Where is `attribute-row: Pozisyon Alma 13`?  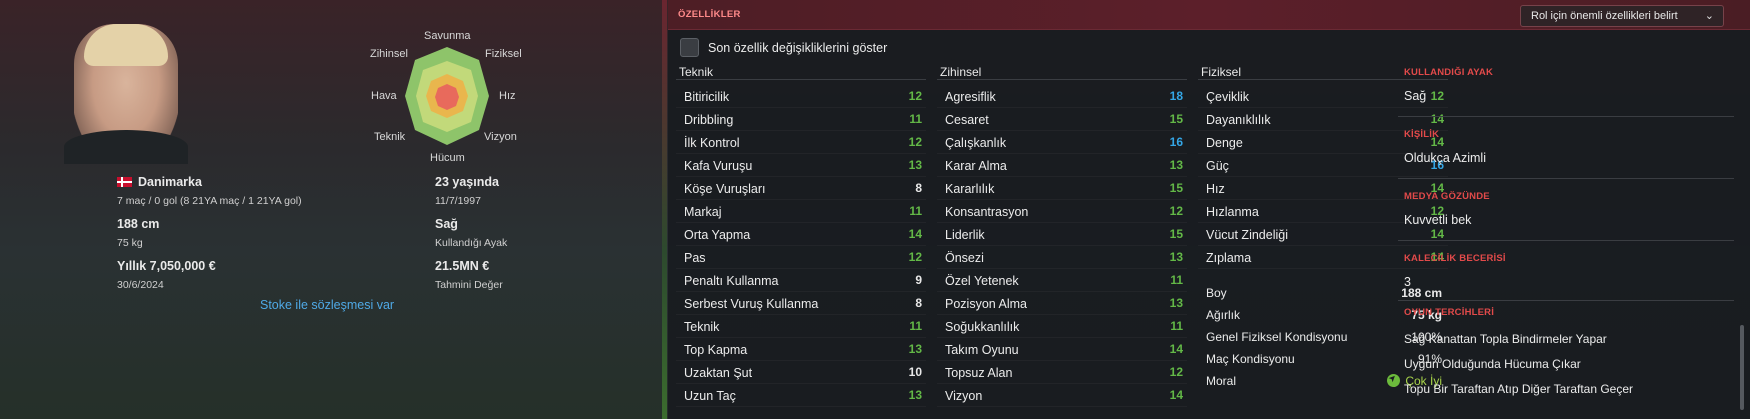 attribute-row: Pozisyon Alma 13 is located at coordinates (1062, 303).